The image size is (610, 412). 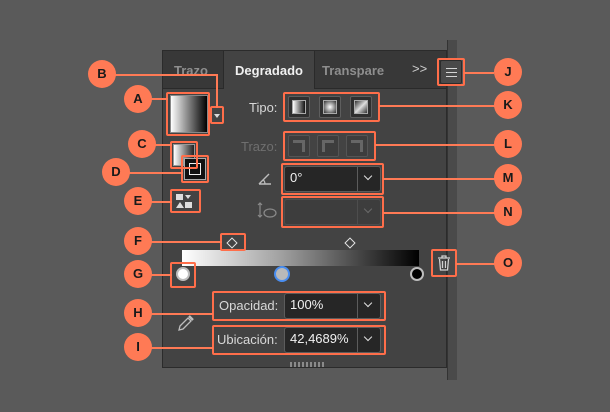 I want to click on stroke-within-icon, so click(x=299, y=146).